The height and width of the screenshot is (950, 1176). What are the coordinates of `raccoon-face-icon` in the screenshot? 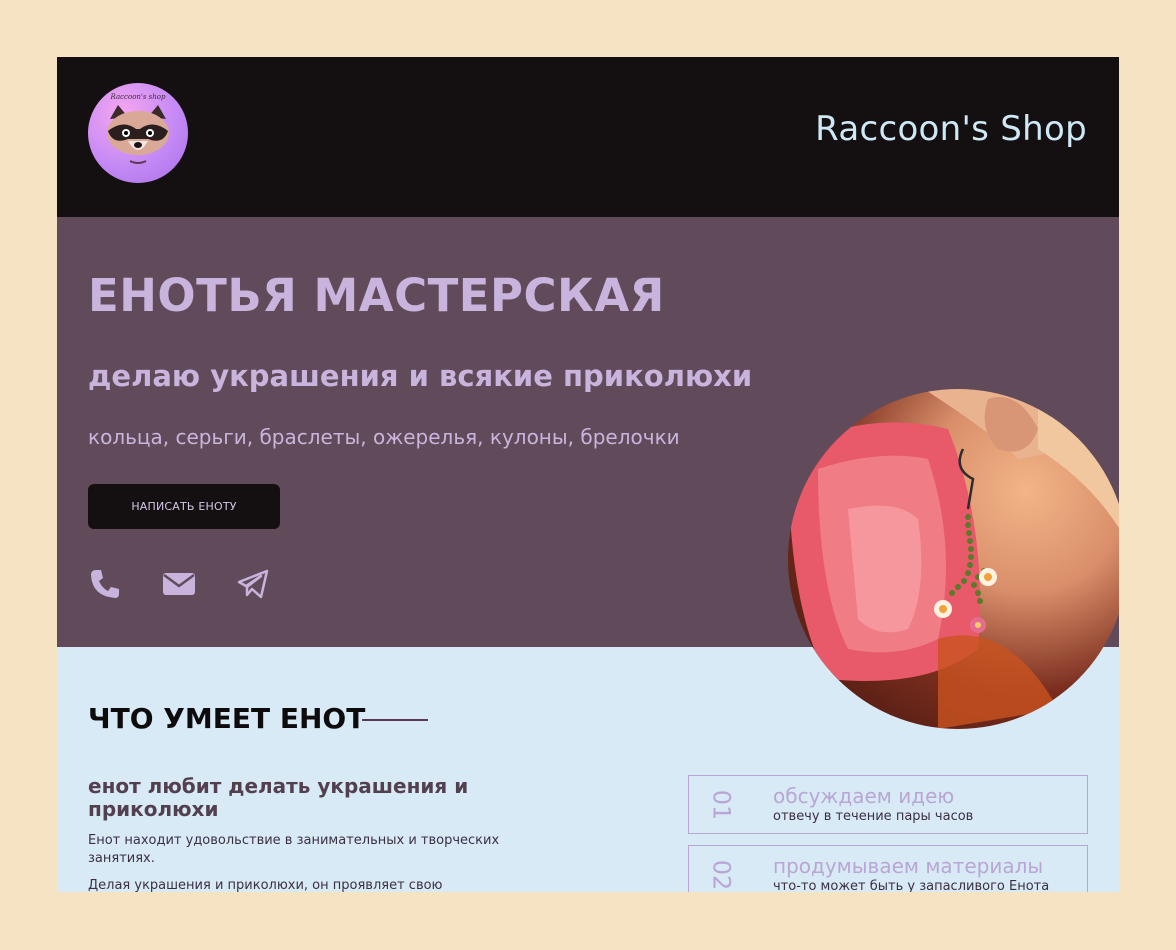 It's located at (138, 134).